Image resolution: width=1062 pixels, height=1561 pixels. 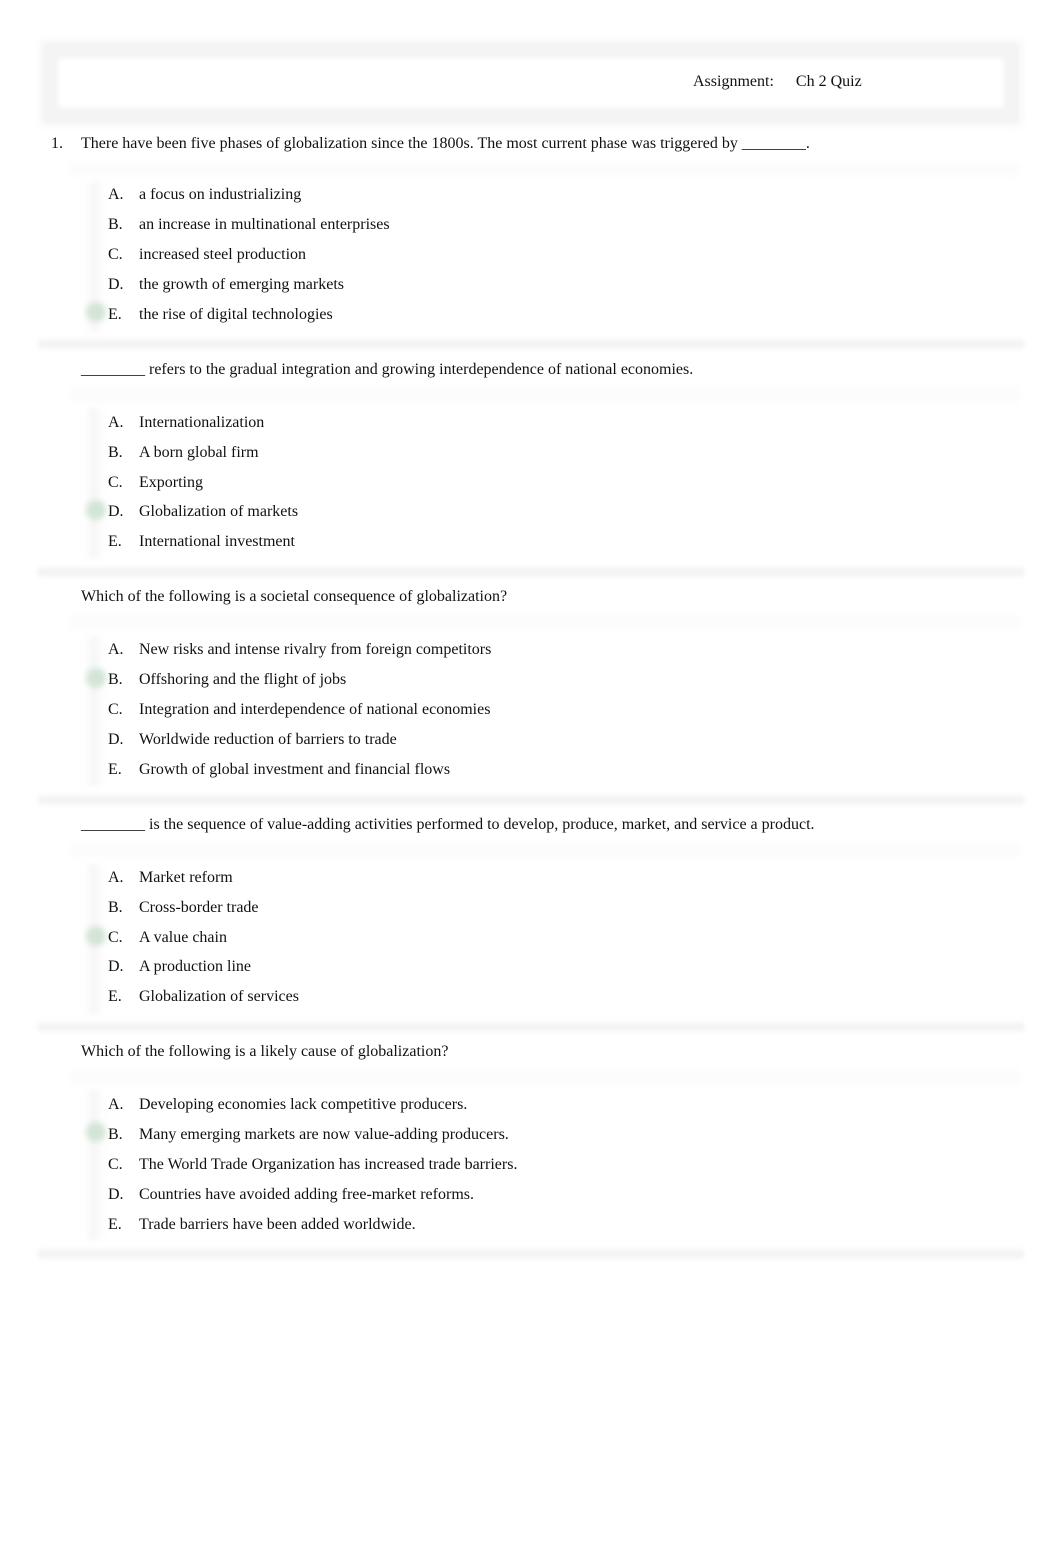 I want to click on option-text: Offshoring and the flight of jobs, so click(x=243, y=679).